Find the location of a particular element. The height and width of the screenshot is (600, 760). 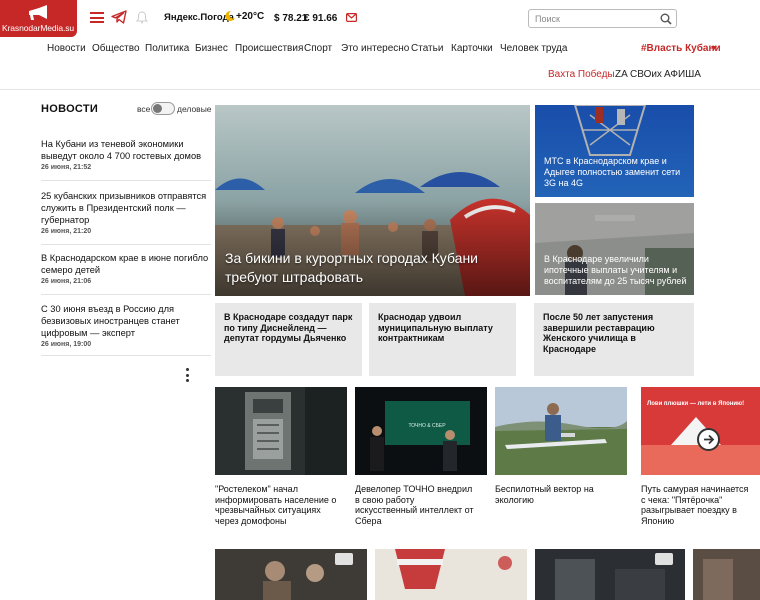

carousel-next-button is located at coordinates (708, 439).